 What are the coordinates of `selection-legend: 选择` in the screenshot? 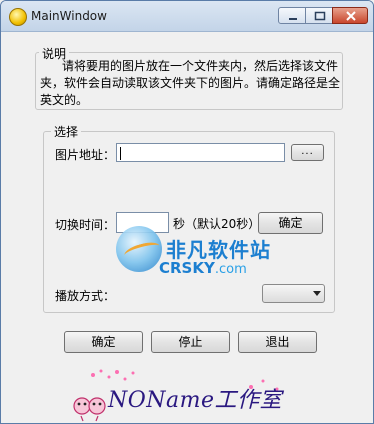 It's located at (66, 131).